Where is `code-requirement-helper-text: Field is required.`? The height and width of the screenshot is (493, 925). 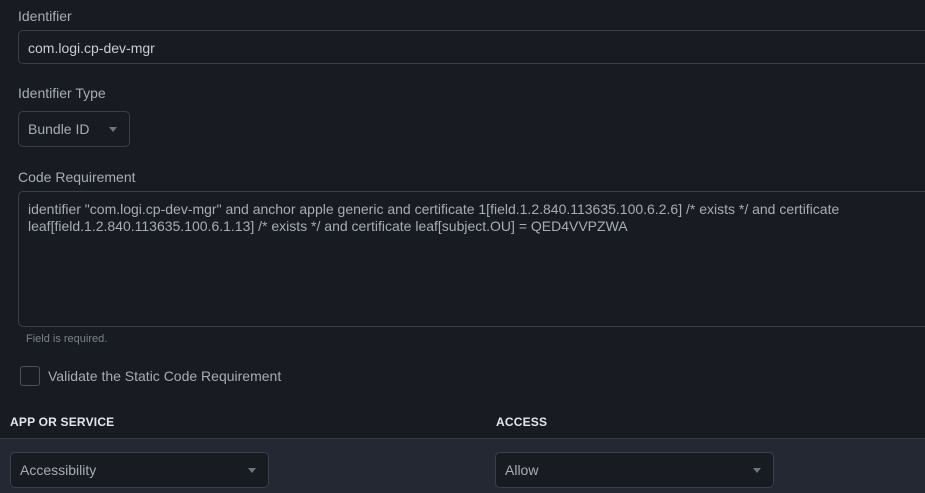
code-requirement-helper-text: Field is required. is located at coordinates (67, 339).